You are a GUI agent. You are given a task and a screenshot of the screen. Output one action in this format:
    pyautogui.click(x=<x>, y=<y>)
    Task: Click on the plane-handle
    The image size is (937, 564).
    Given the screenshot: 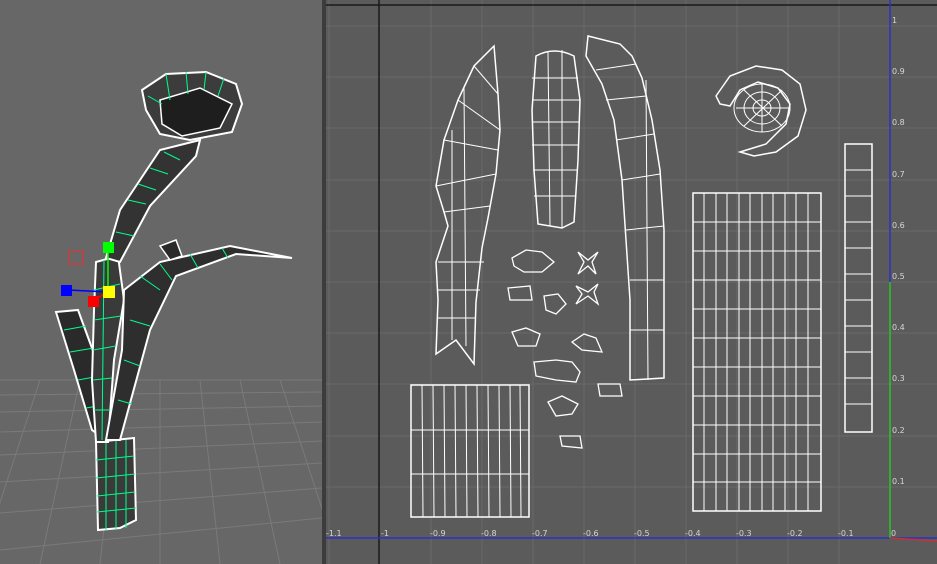 What is the action you would take?
    pyautogui.click(x=76, y=257)
    